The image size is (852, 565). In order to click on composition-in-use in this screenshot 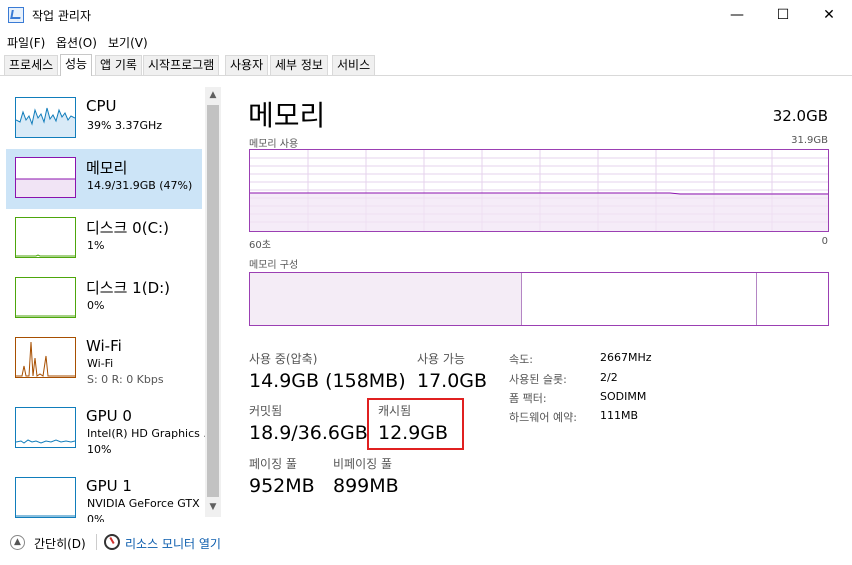, I will do `click(386, 299)`.